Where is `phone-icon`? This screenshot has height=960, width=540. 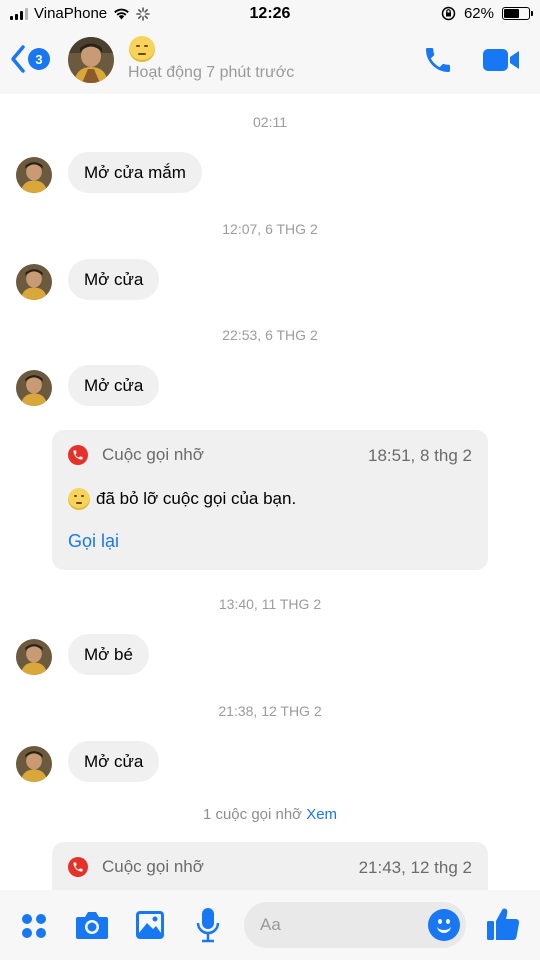
phone-icon is located at coordinates (438, 60).